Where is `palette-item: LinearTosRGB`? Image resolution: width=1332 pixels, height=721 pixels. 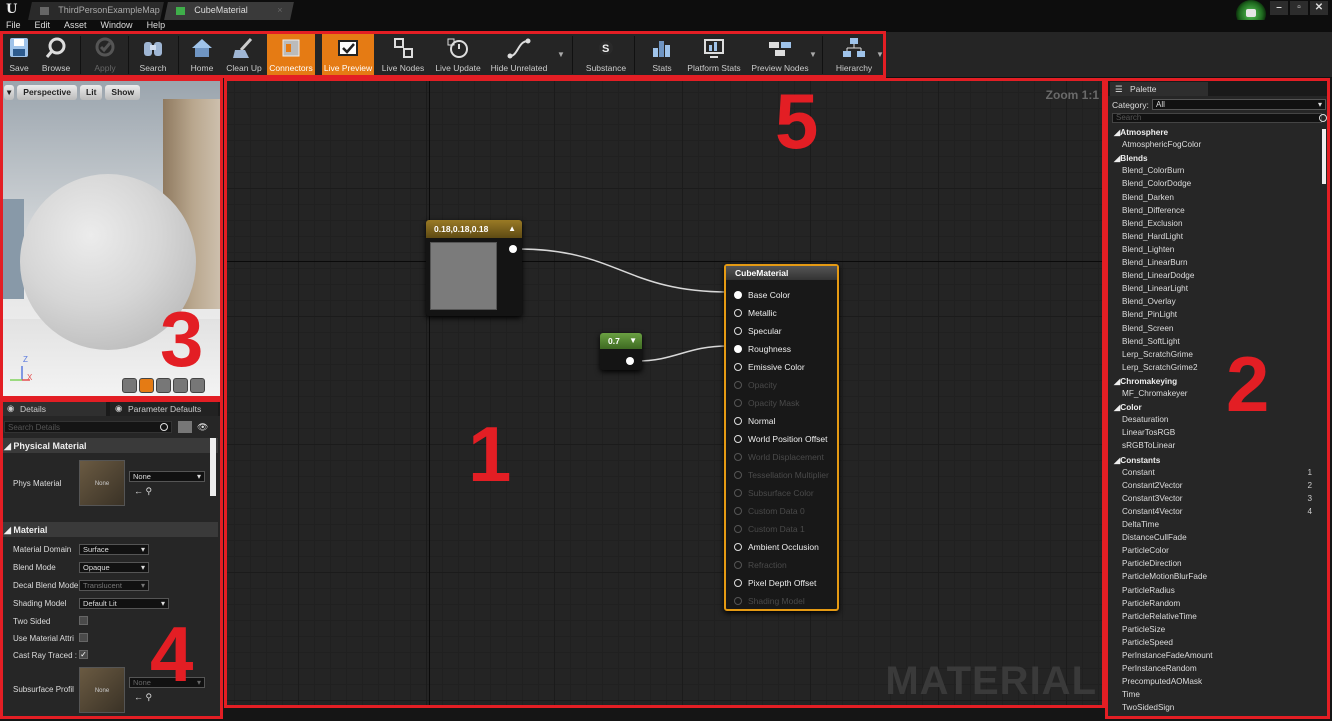
palette-item: LinearTosRGB is located at coordinates (1148, 432).